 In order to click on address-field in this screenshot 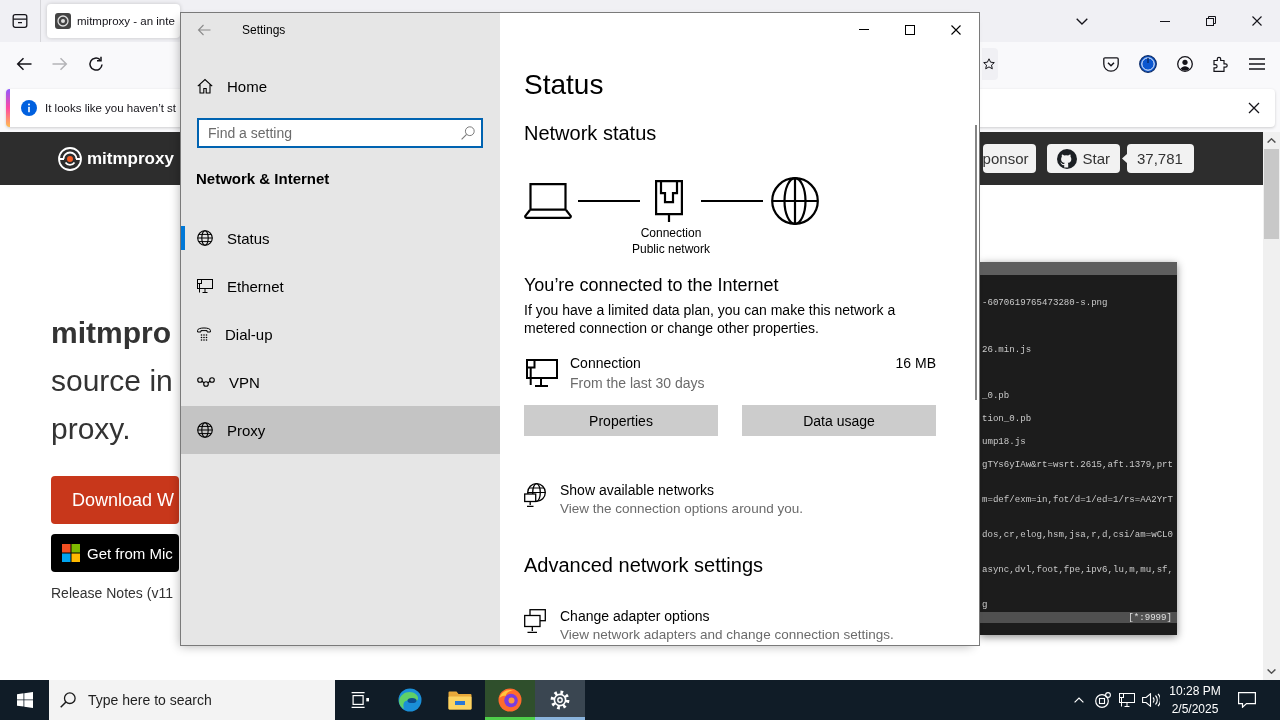, I will do `click(990, 64)`.